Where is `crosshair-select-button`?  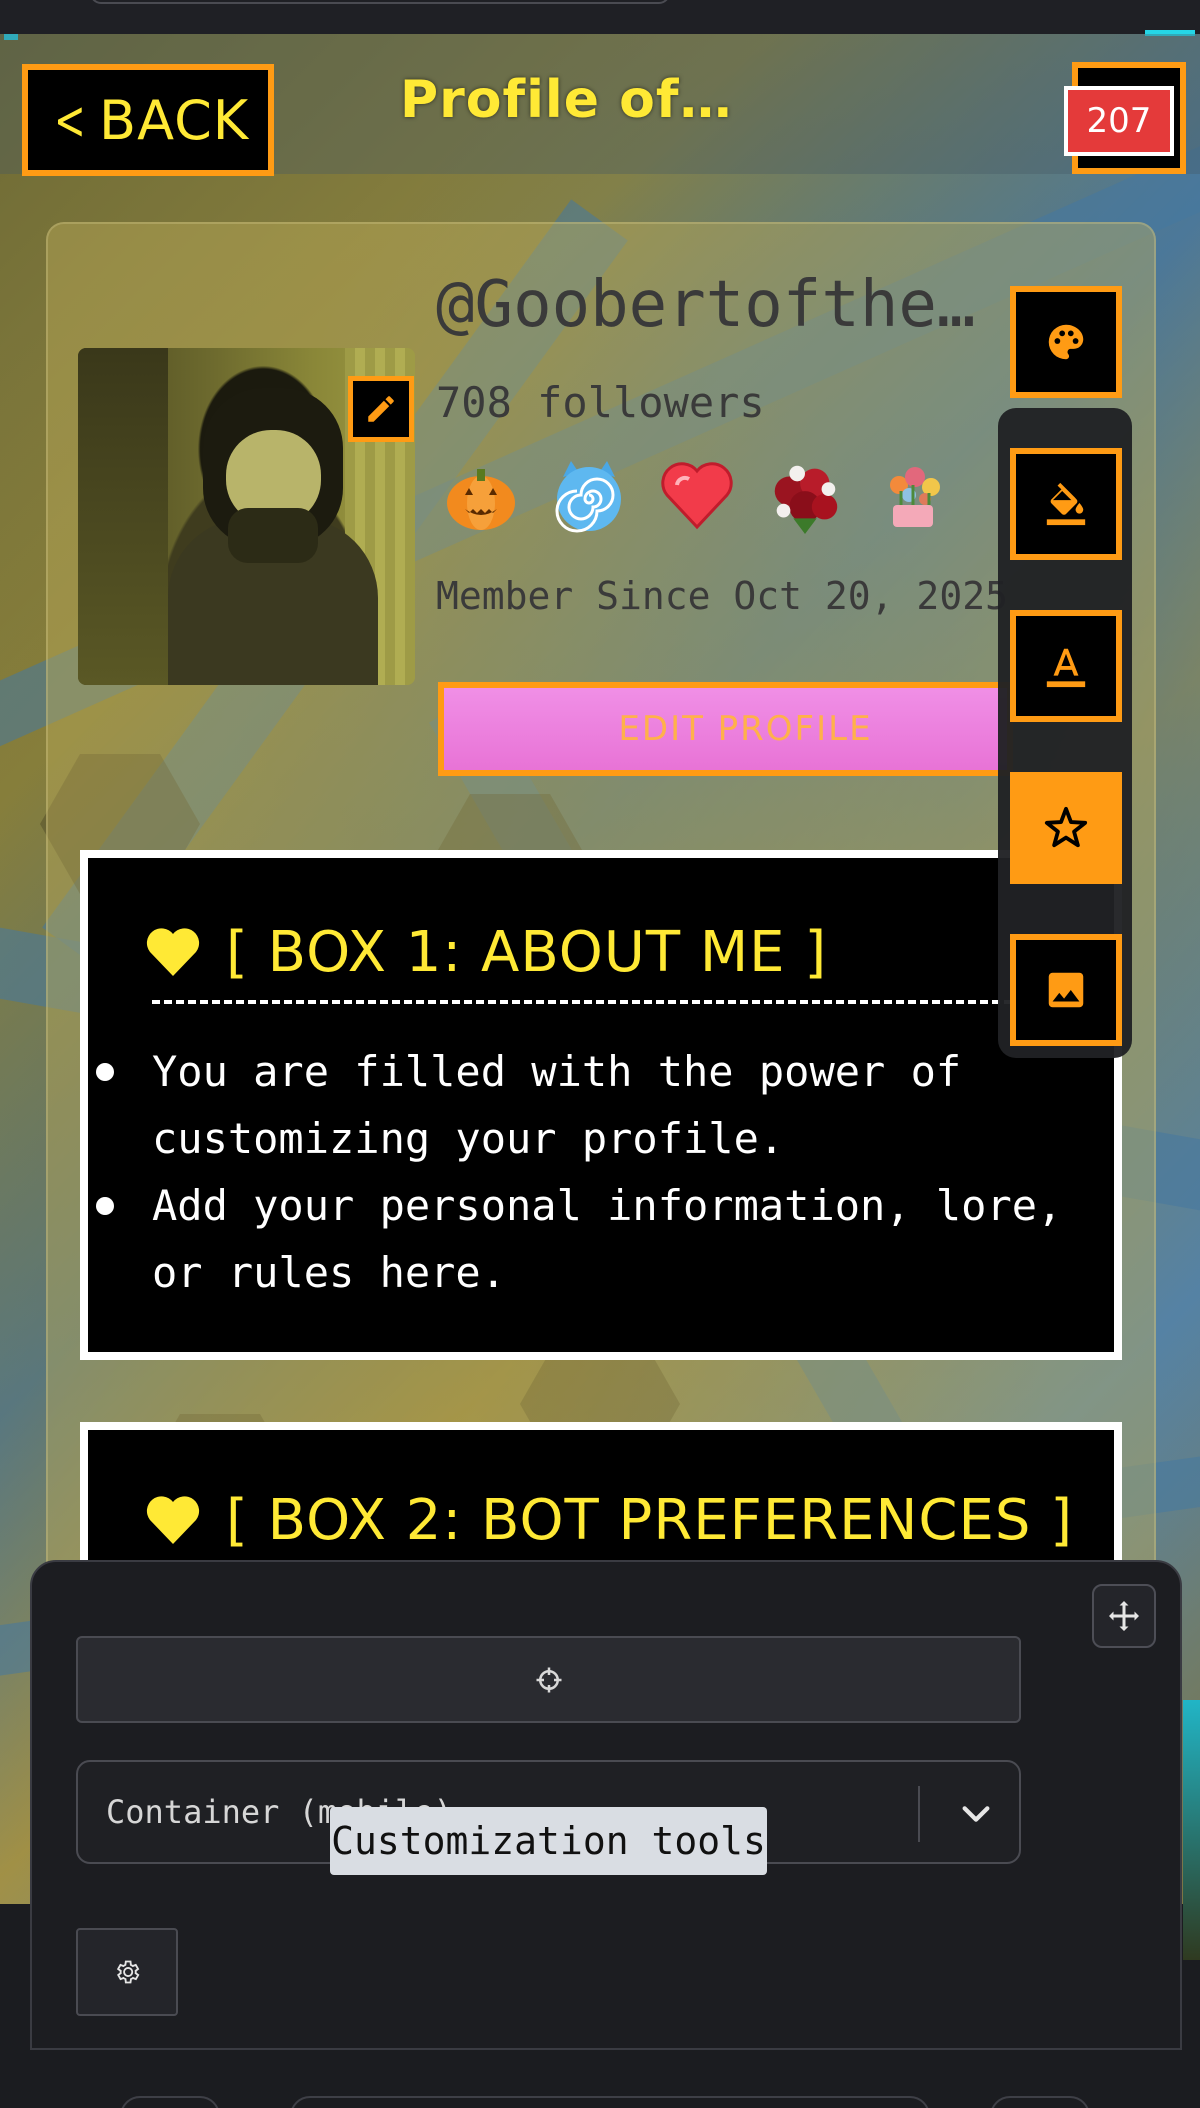 crosshair-select-button is located at coordinates (548, 1679).